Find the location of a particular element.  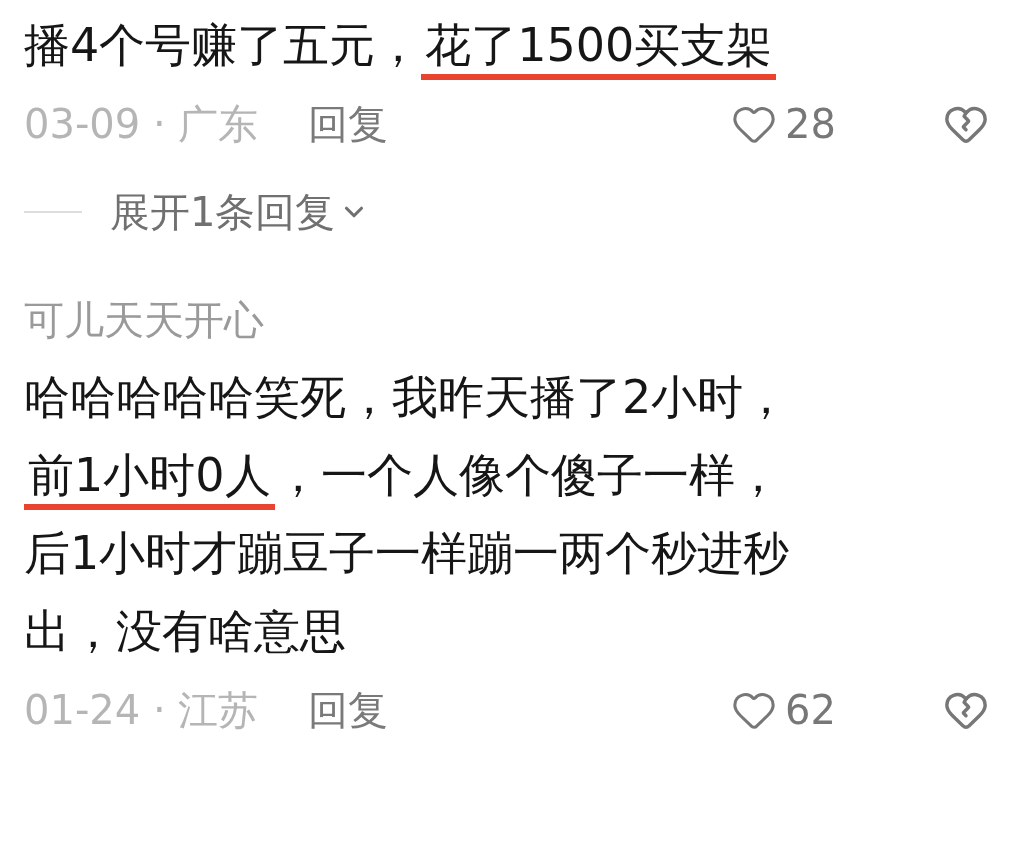

comment-text: 出，没有啥意思 is located at coordinates (185, 631).